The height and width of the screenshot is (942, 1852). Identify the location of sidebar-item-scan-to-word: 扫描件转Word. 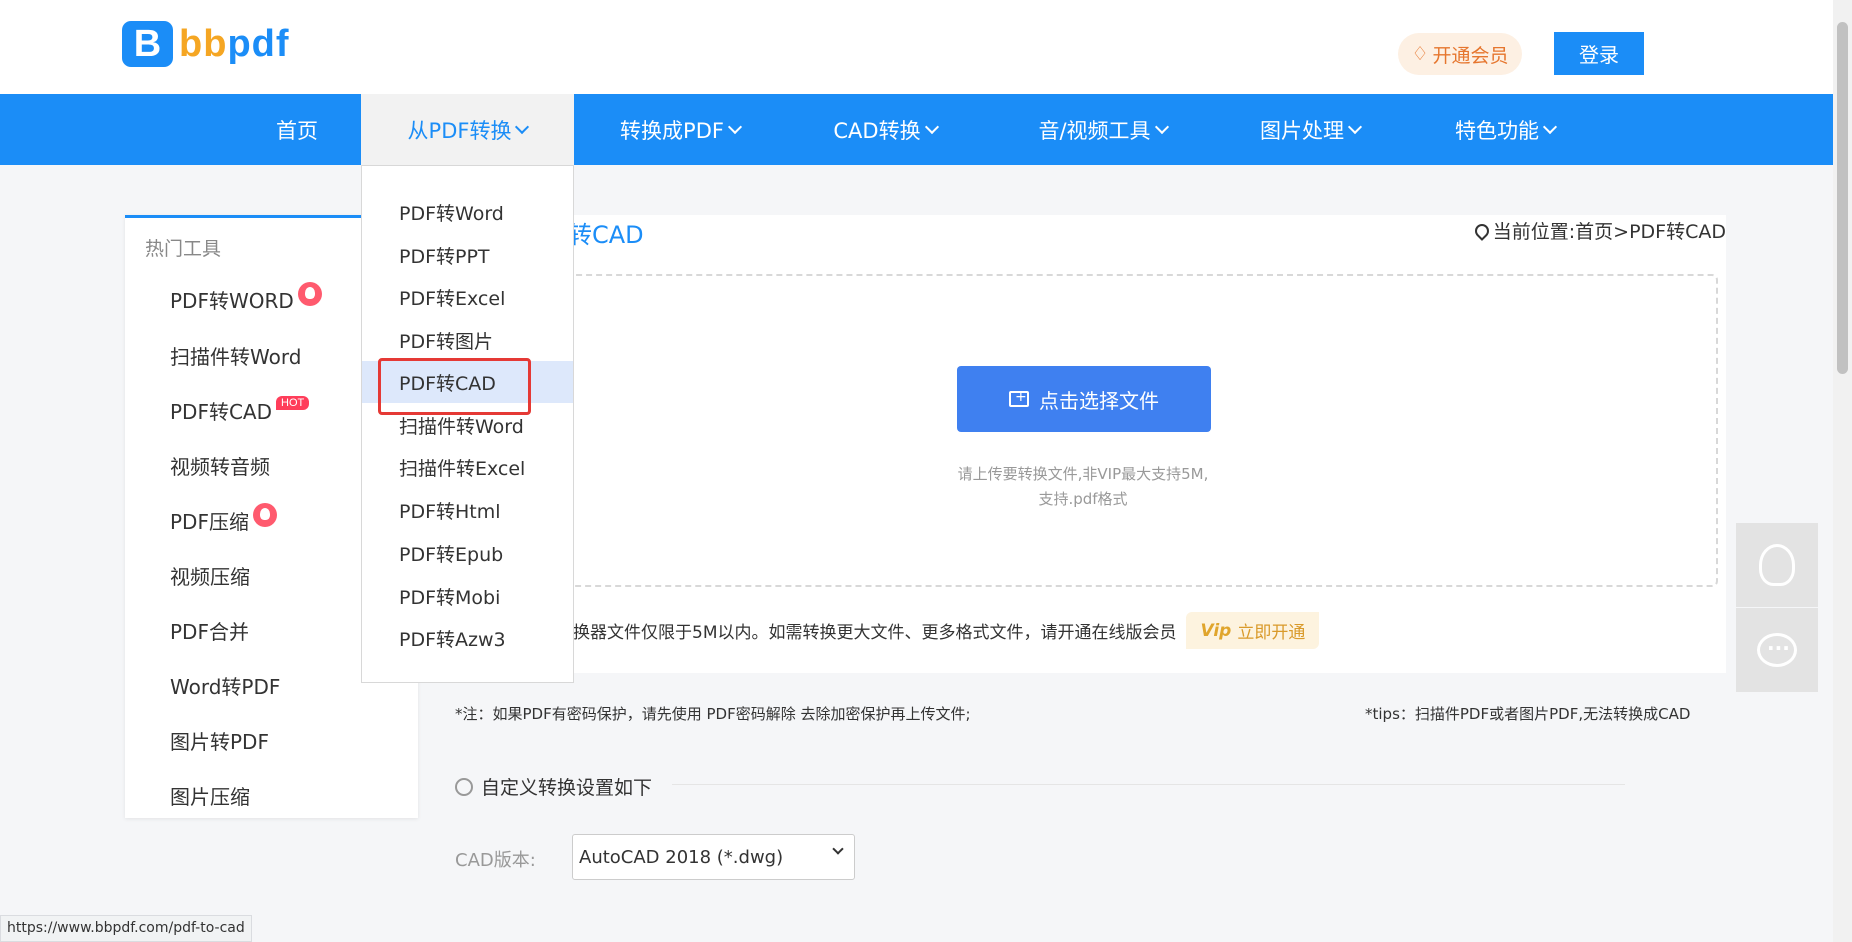
(235, 355).